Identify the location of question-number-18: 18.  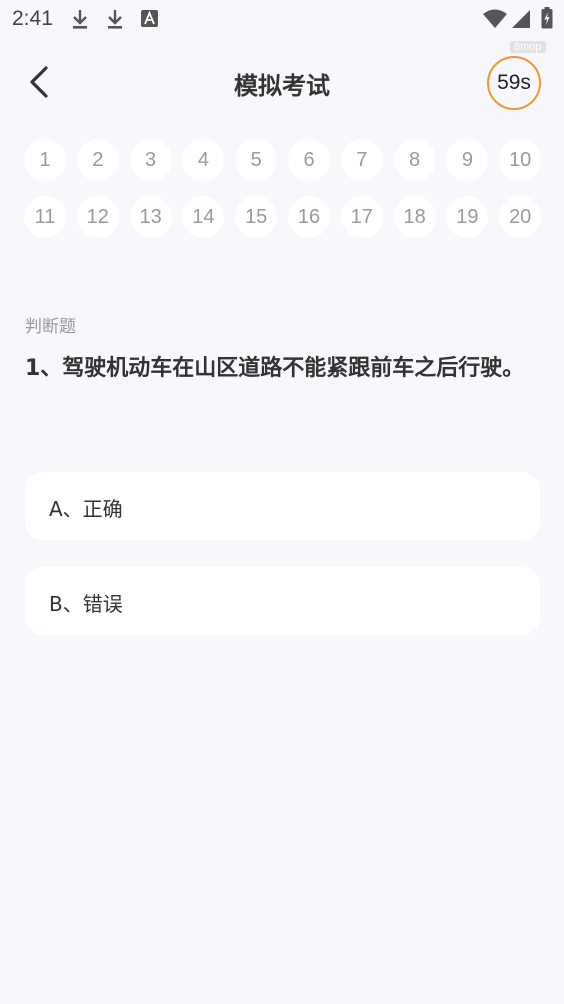
(414, 217).